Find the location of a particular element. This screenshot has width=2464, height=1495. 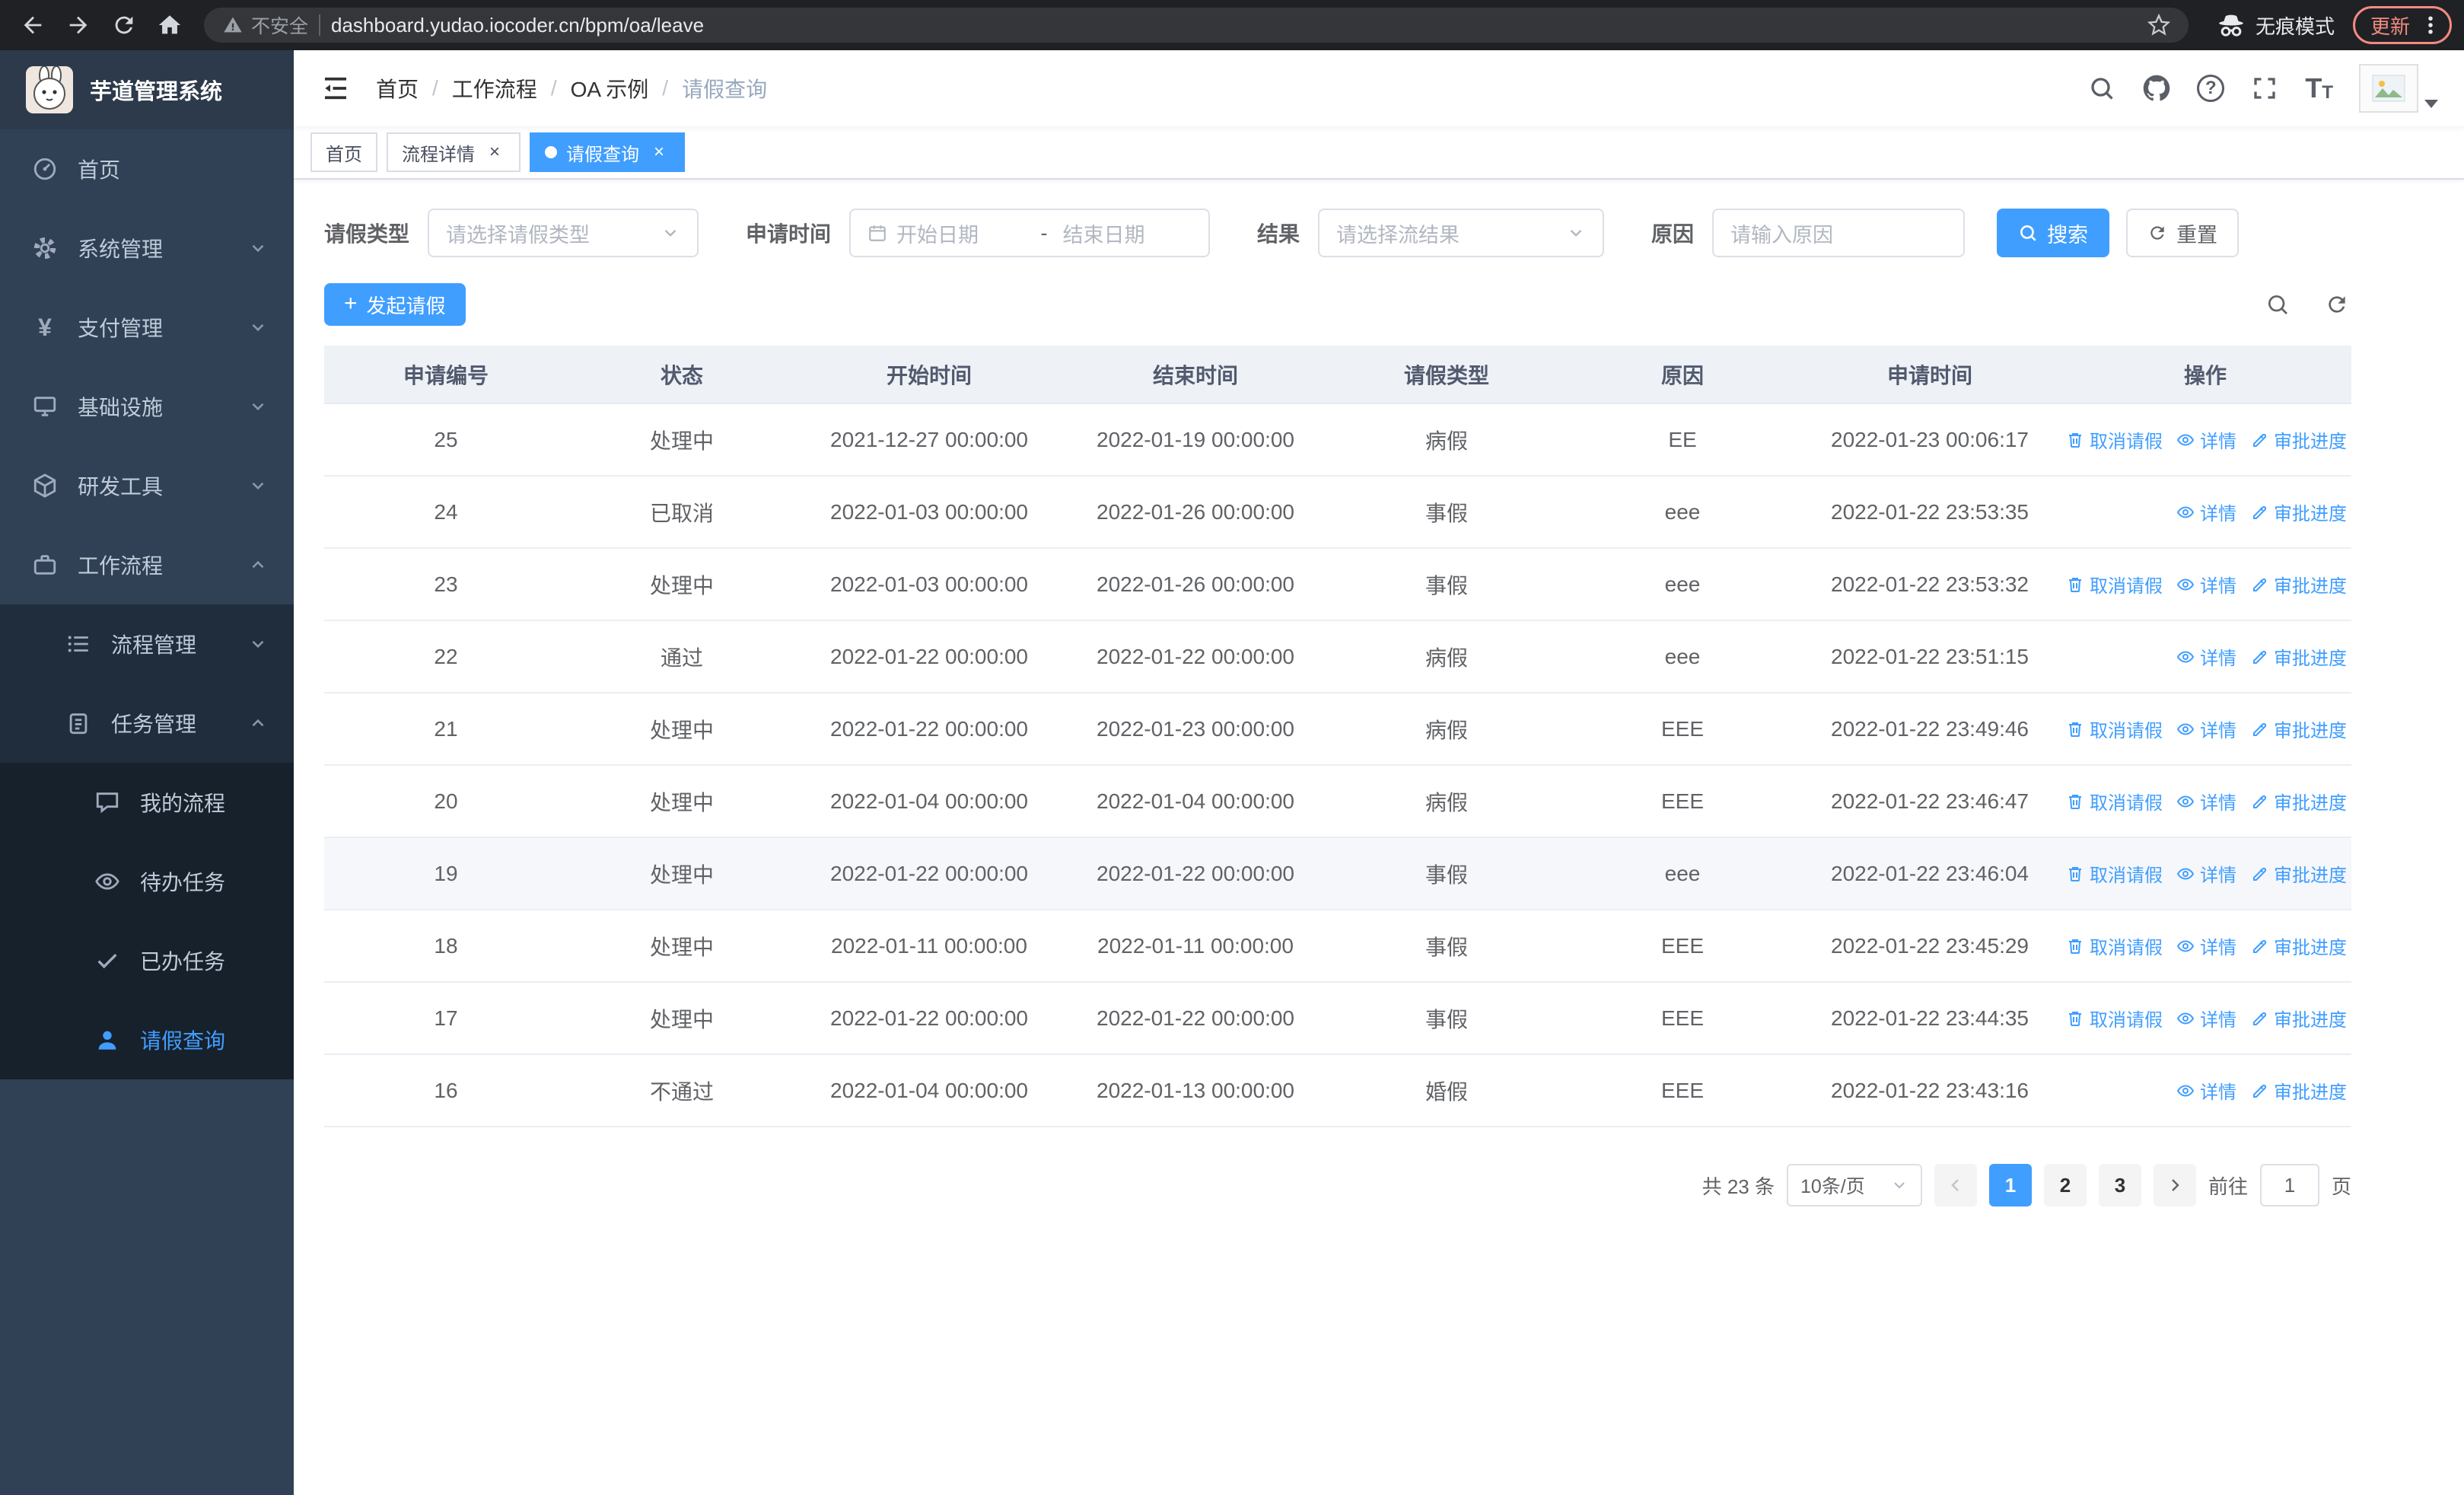

sidebar-item-my-process: 我的流程 is located at coordinates (147, 802).